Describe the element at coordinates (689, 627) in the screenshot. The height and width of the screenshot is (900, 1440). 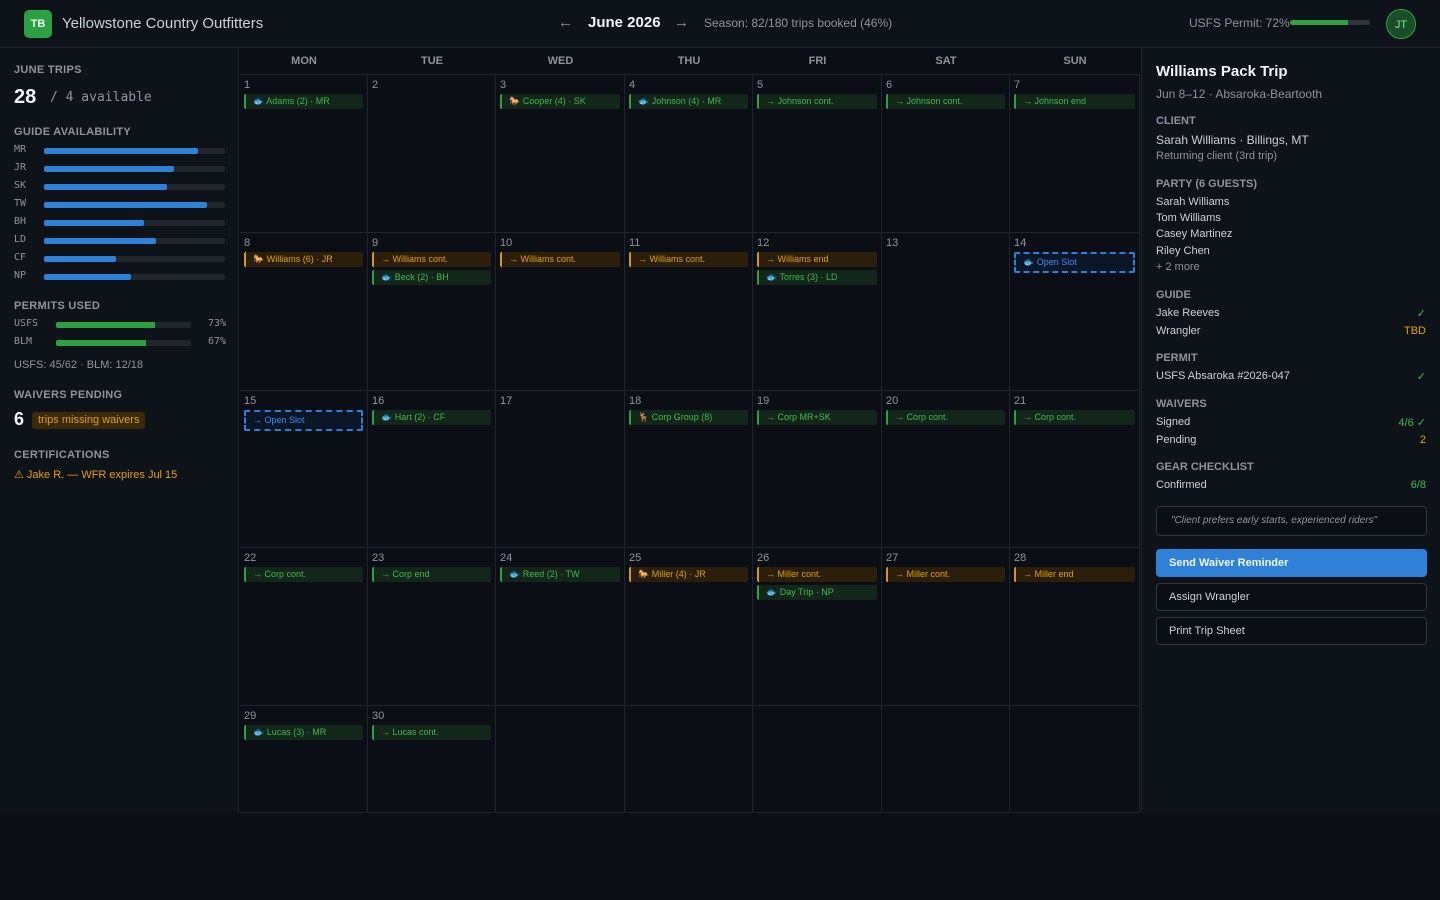
I see `calendar-day-25: 25 🐎 Miller (4) · JR` at that location.